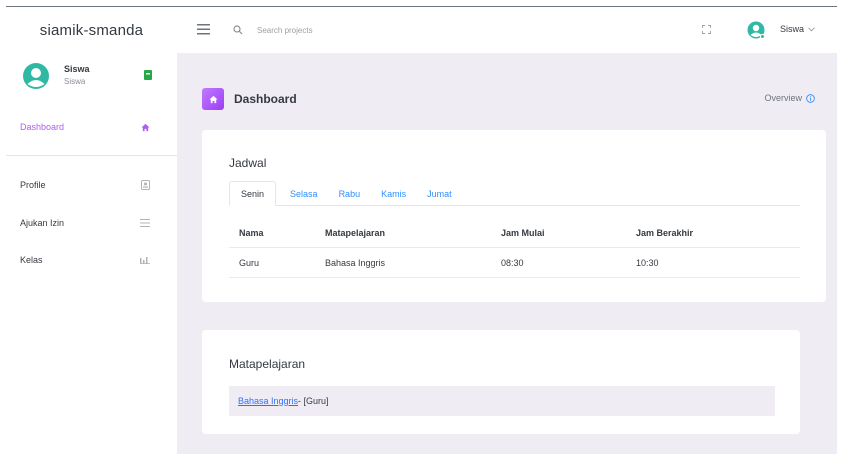 This screenshot has width=843, height=454. What do you see at coordinates (145, 260) in the screenshot?
I see `bar-chart-icon` at bounding box center [145, 260].